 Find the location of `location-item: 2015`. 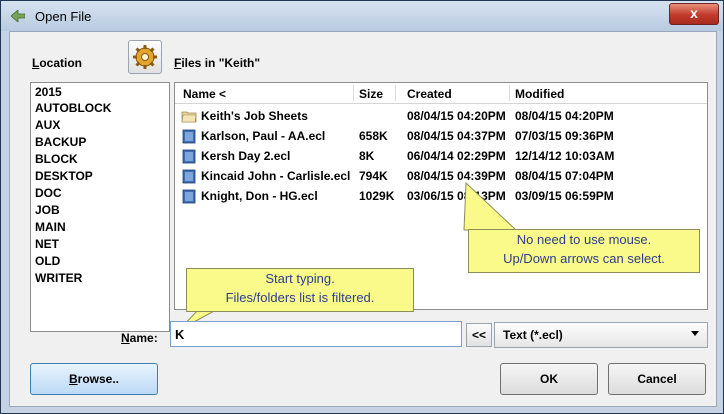

location-item: 2015 is located at coordinates (48, 92).